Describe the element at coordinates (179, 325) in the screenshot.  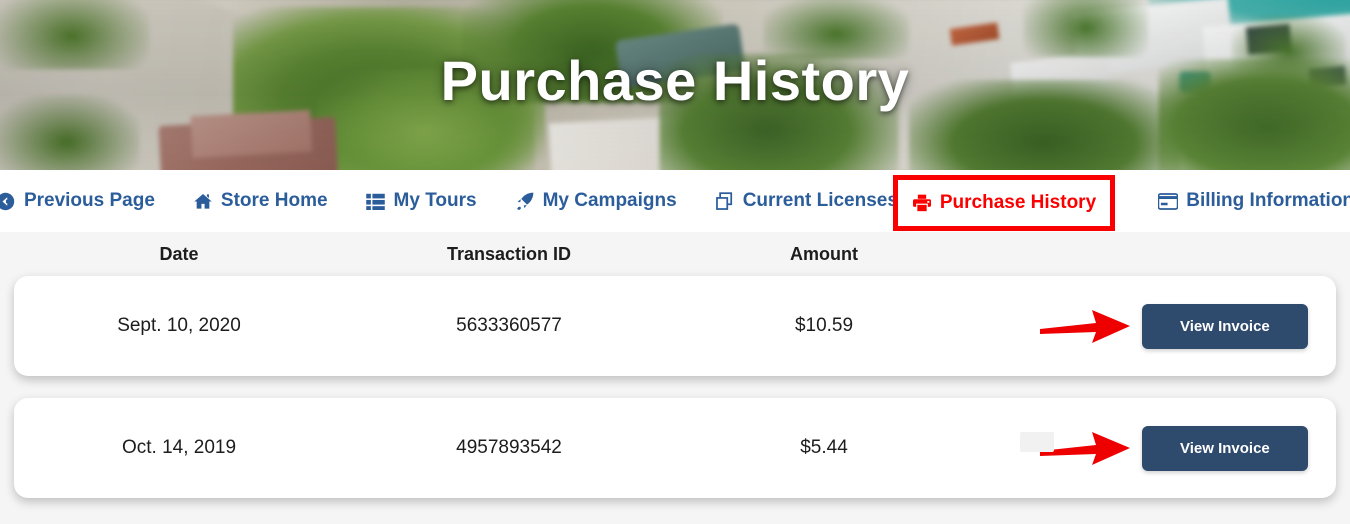
I see `cell-date: Sept. 10, 2020` at that location.